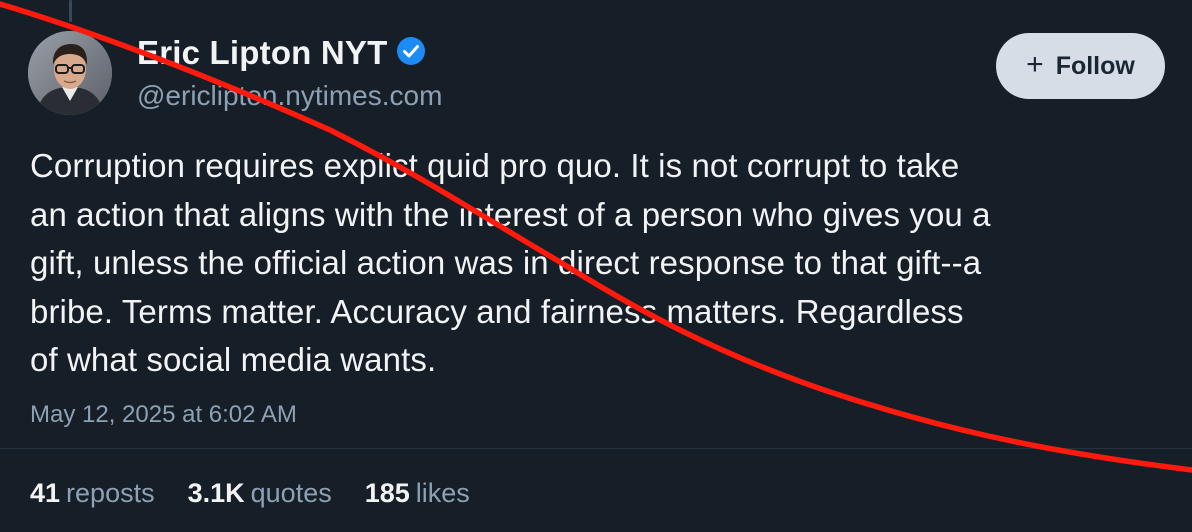 The width and height of the screenshot is (1192, 532). I want to click on follow-button-label: Follow, so click(1095, 65).